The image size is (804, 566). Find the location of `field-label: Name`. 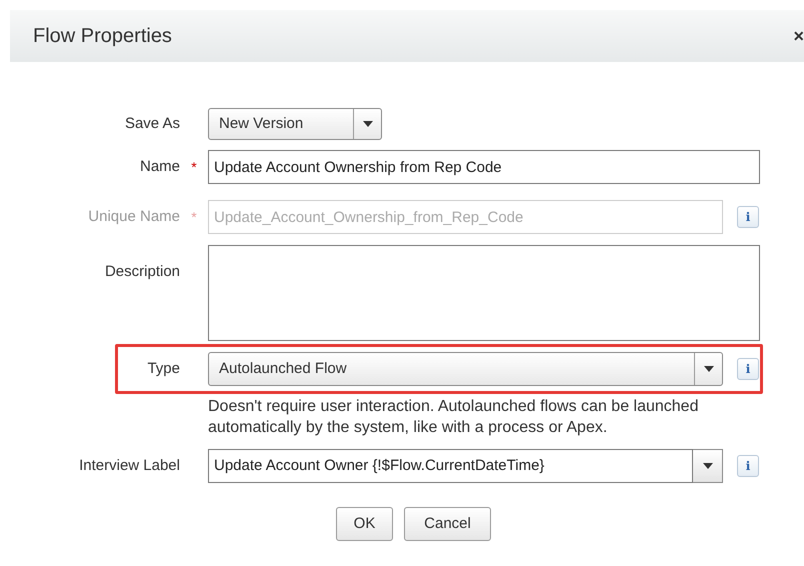

field-label: Name is located at coordinates (160, 166).